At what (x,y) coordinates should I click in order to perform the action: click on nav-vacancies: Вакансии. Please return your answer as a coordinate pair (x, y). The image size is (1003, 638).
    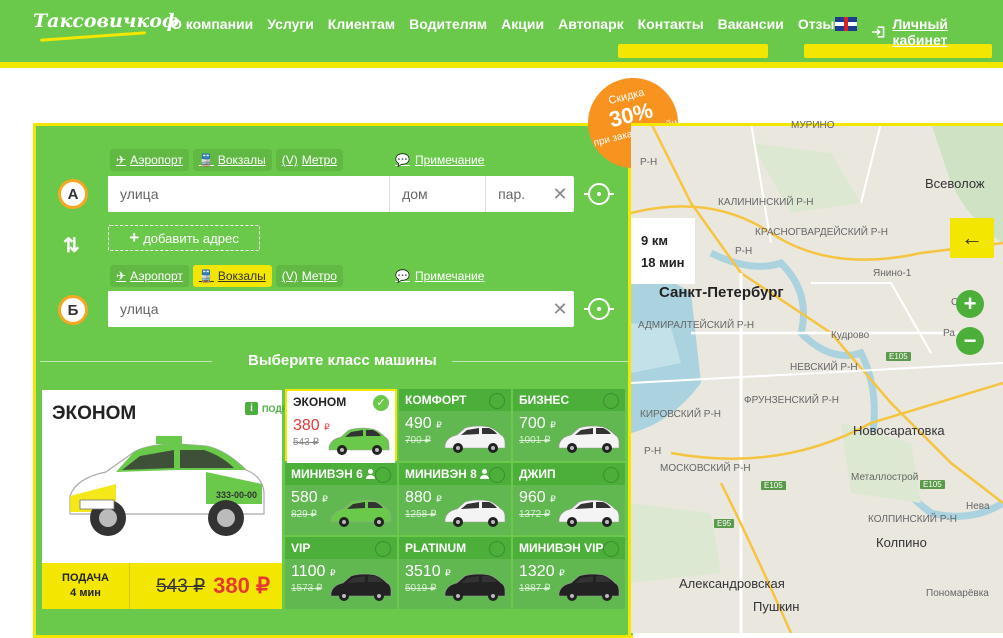
    Looking at the image, I should click on (751, 24).